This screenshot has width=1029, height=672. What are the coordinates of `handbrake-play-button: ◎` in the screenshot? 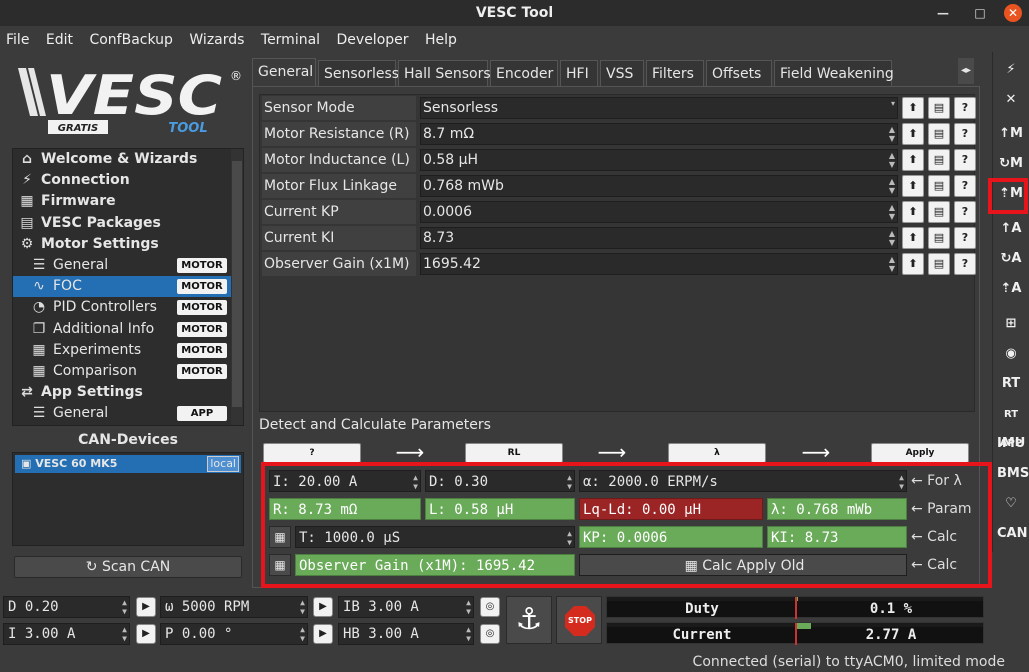 It's located at (490, 634).